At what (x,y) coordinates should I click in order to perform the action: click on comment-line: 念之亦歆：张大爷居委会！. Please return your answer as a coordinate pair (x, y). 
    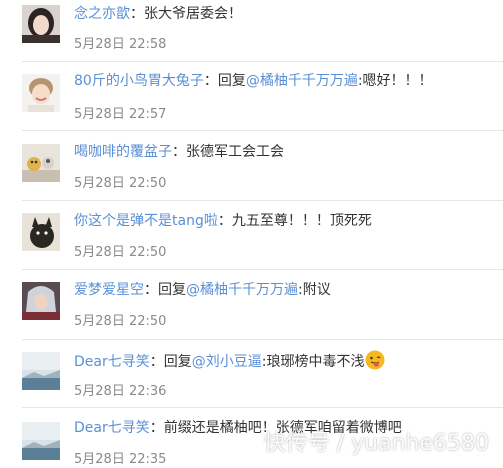
    Looking at the image, I should click on (158, 14).